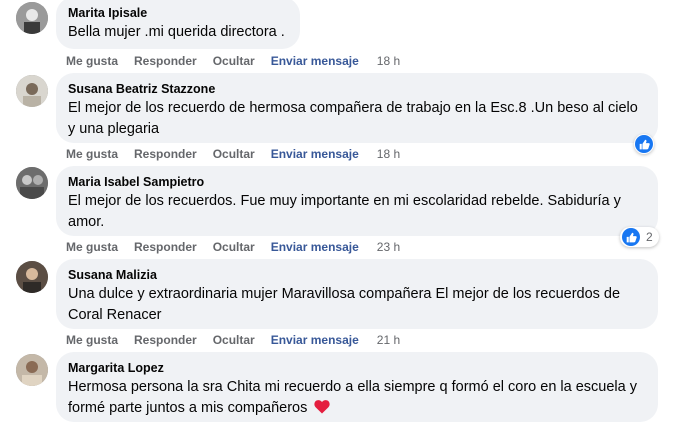  Describe the element at coordinates (115, 315) in the screenshot. I see `comment-text-line: Coral Renacer` at that location.